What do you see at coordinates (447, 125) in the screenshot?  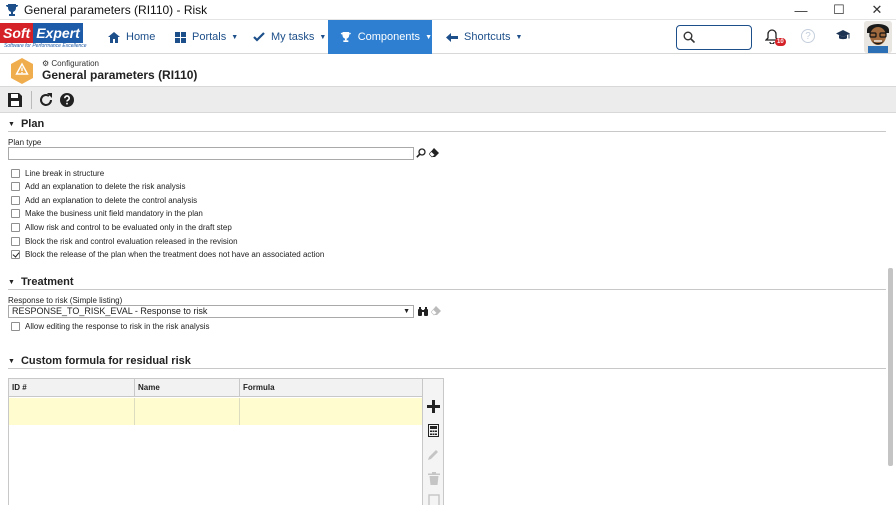 I see `section-plan-header: ▼ Plan` at bounding box center [447, 125].